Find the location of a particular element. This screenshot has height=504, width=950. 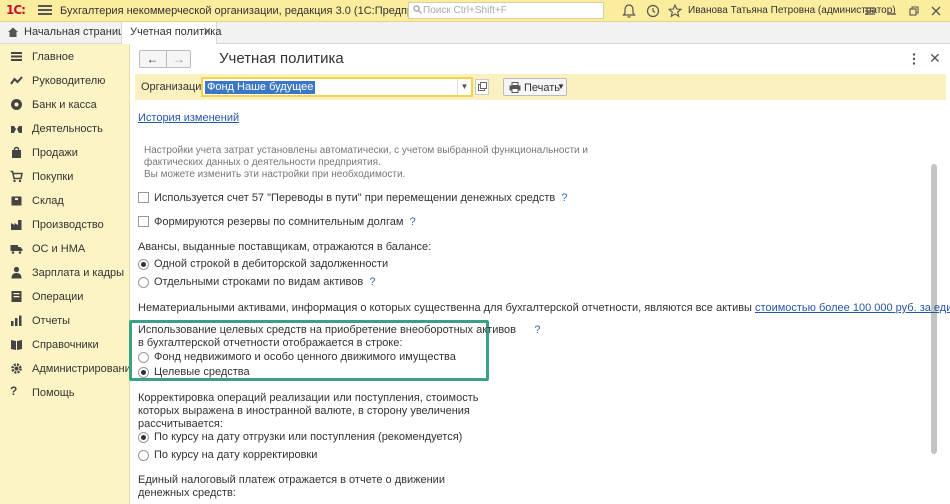

sidebar-item-activity: Деятельность is located at coordinates (65, 129).